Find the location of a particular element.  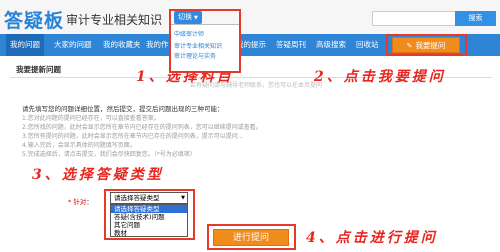

current-subject: 审计专业相关知识 is located at coordinates (114, 20).